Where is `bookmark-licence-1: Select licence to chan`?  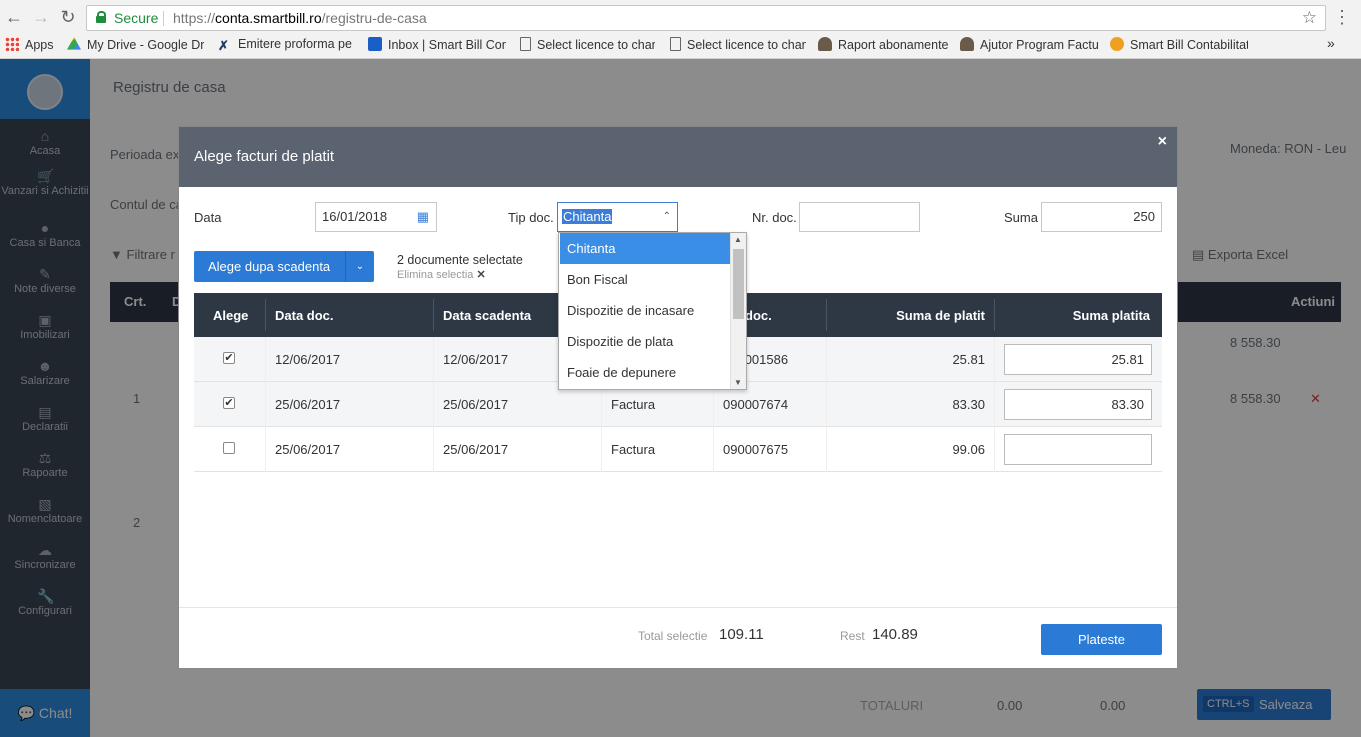 bookmark-licence-1: Select licence to chan is located at coordinates (587, 44).